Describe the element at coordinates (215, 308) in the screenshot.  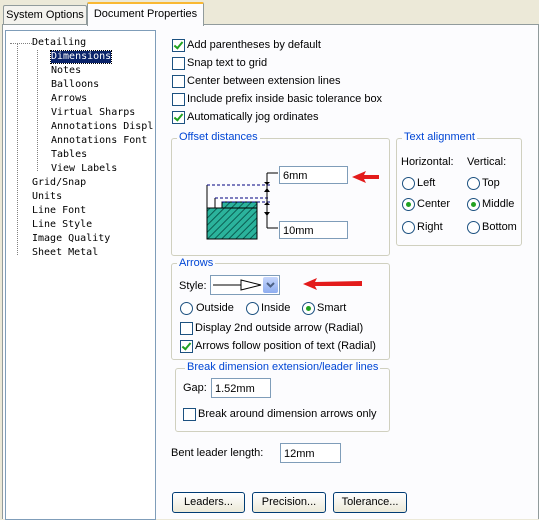
I see `arrow-outside-label: Outside` at that location.